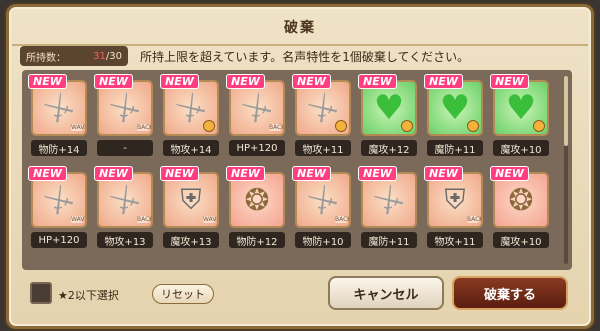 This screenshot has height=331, width=600. Describe the element at coordinates (323, 240) in the screenshot. I see `item-stat-label: 物防+10` at that location.